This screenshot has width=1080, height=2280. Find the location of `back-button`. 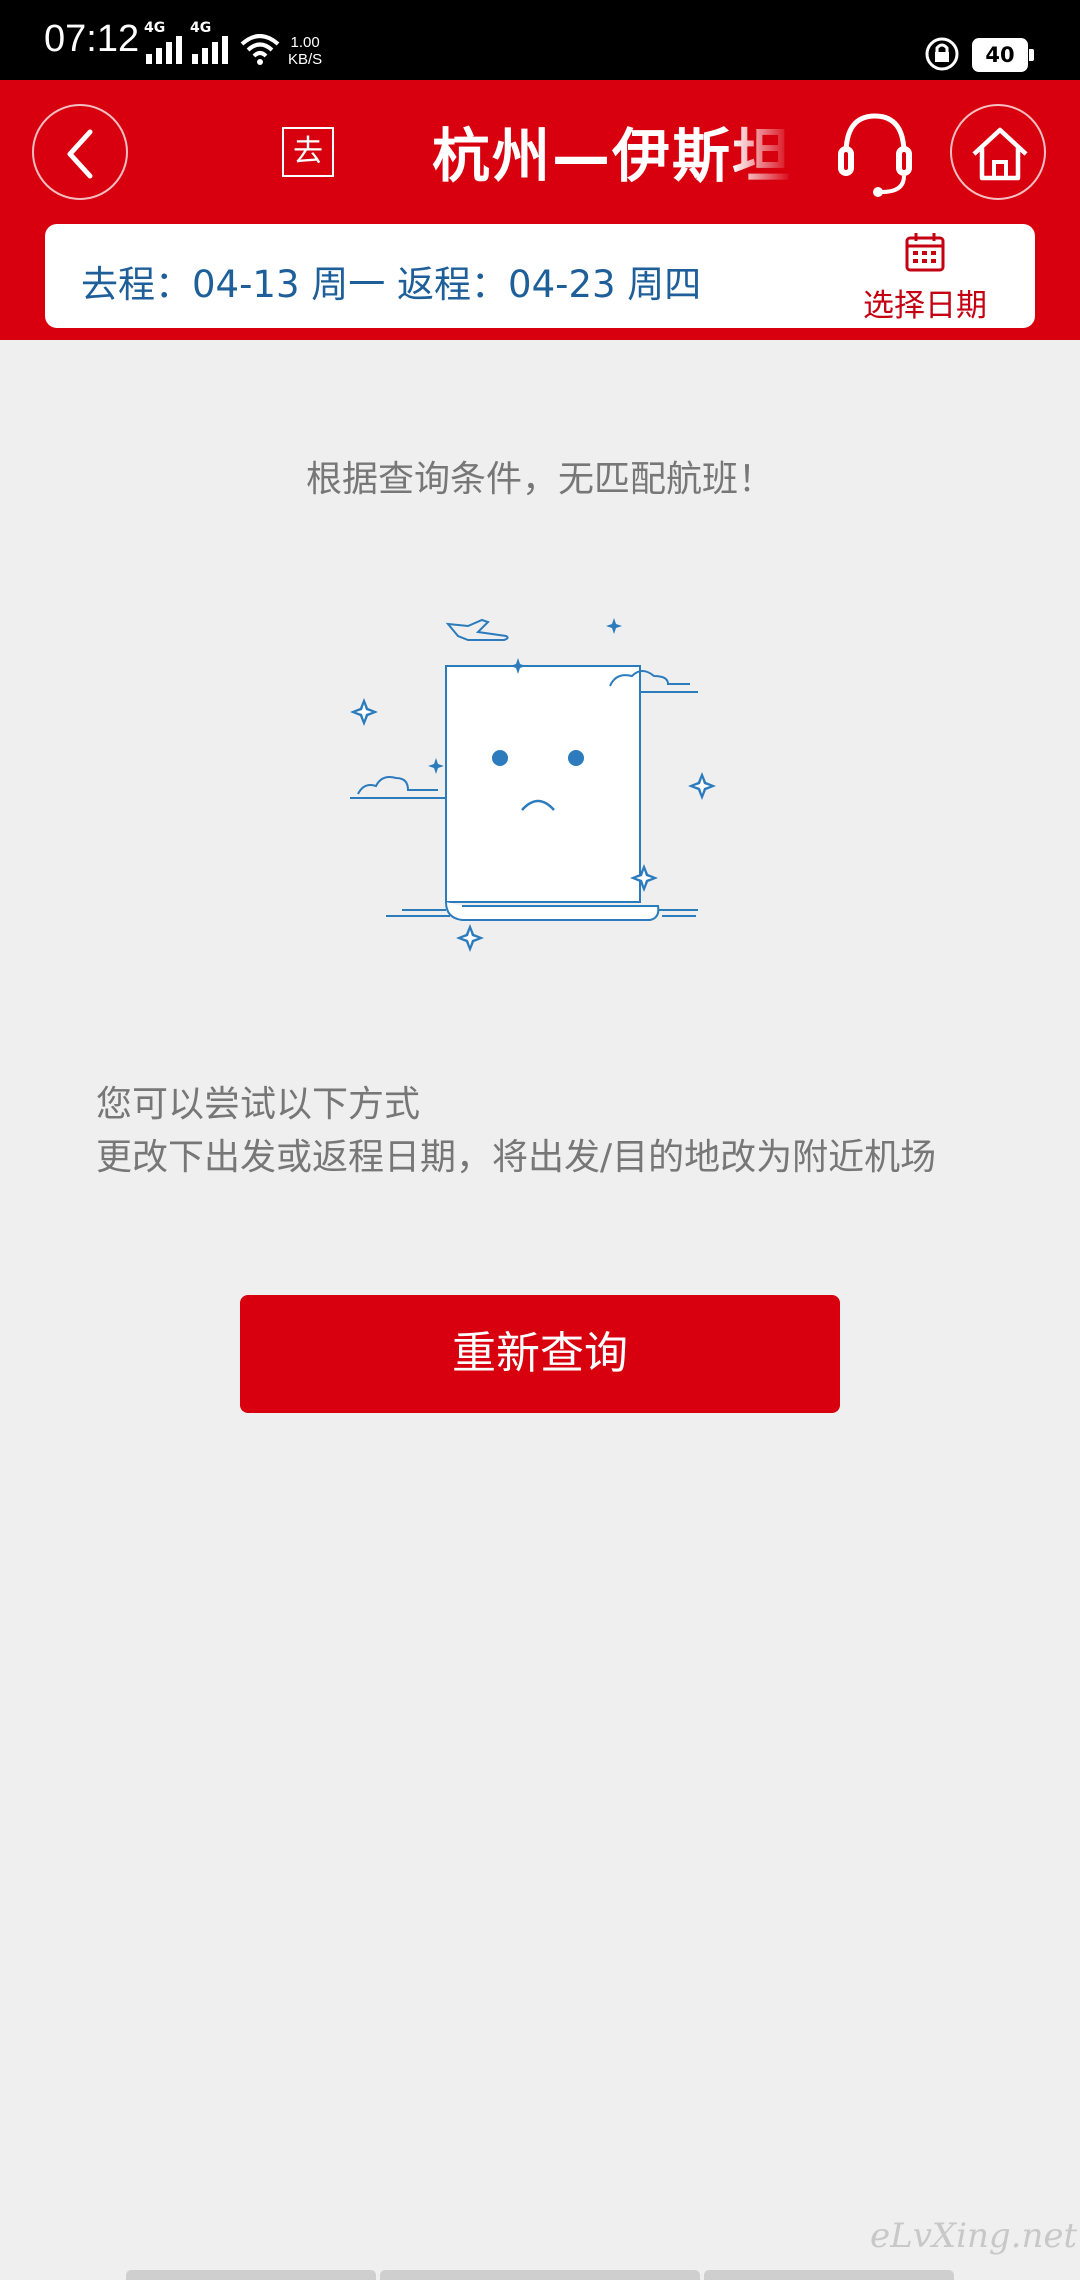

back-button is located at coordinates (80, 152).